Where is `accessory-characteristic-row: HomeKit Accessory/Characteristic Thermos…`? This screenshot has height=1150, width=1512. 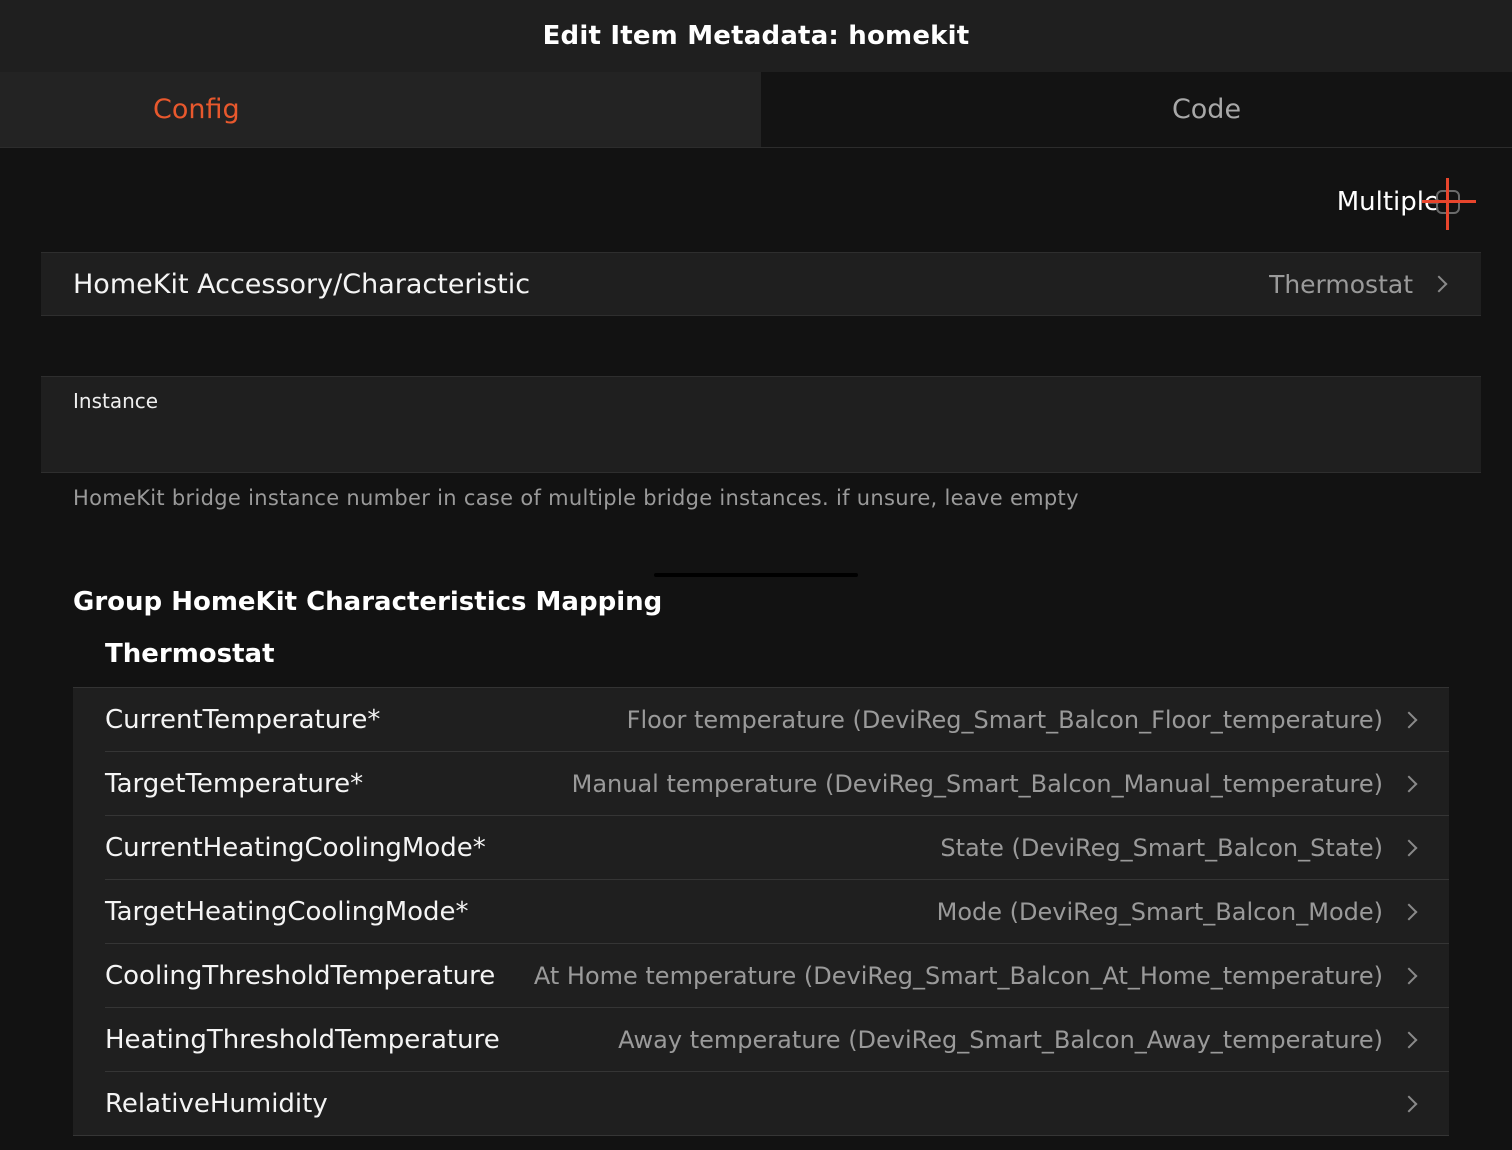 accessory-characteristic-row: HomeKit Accessory/Characteristic Thermos… is located at coordinates (761, 284).